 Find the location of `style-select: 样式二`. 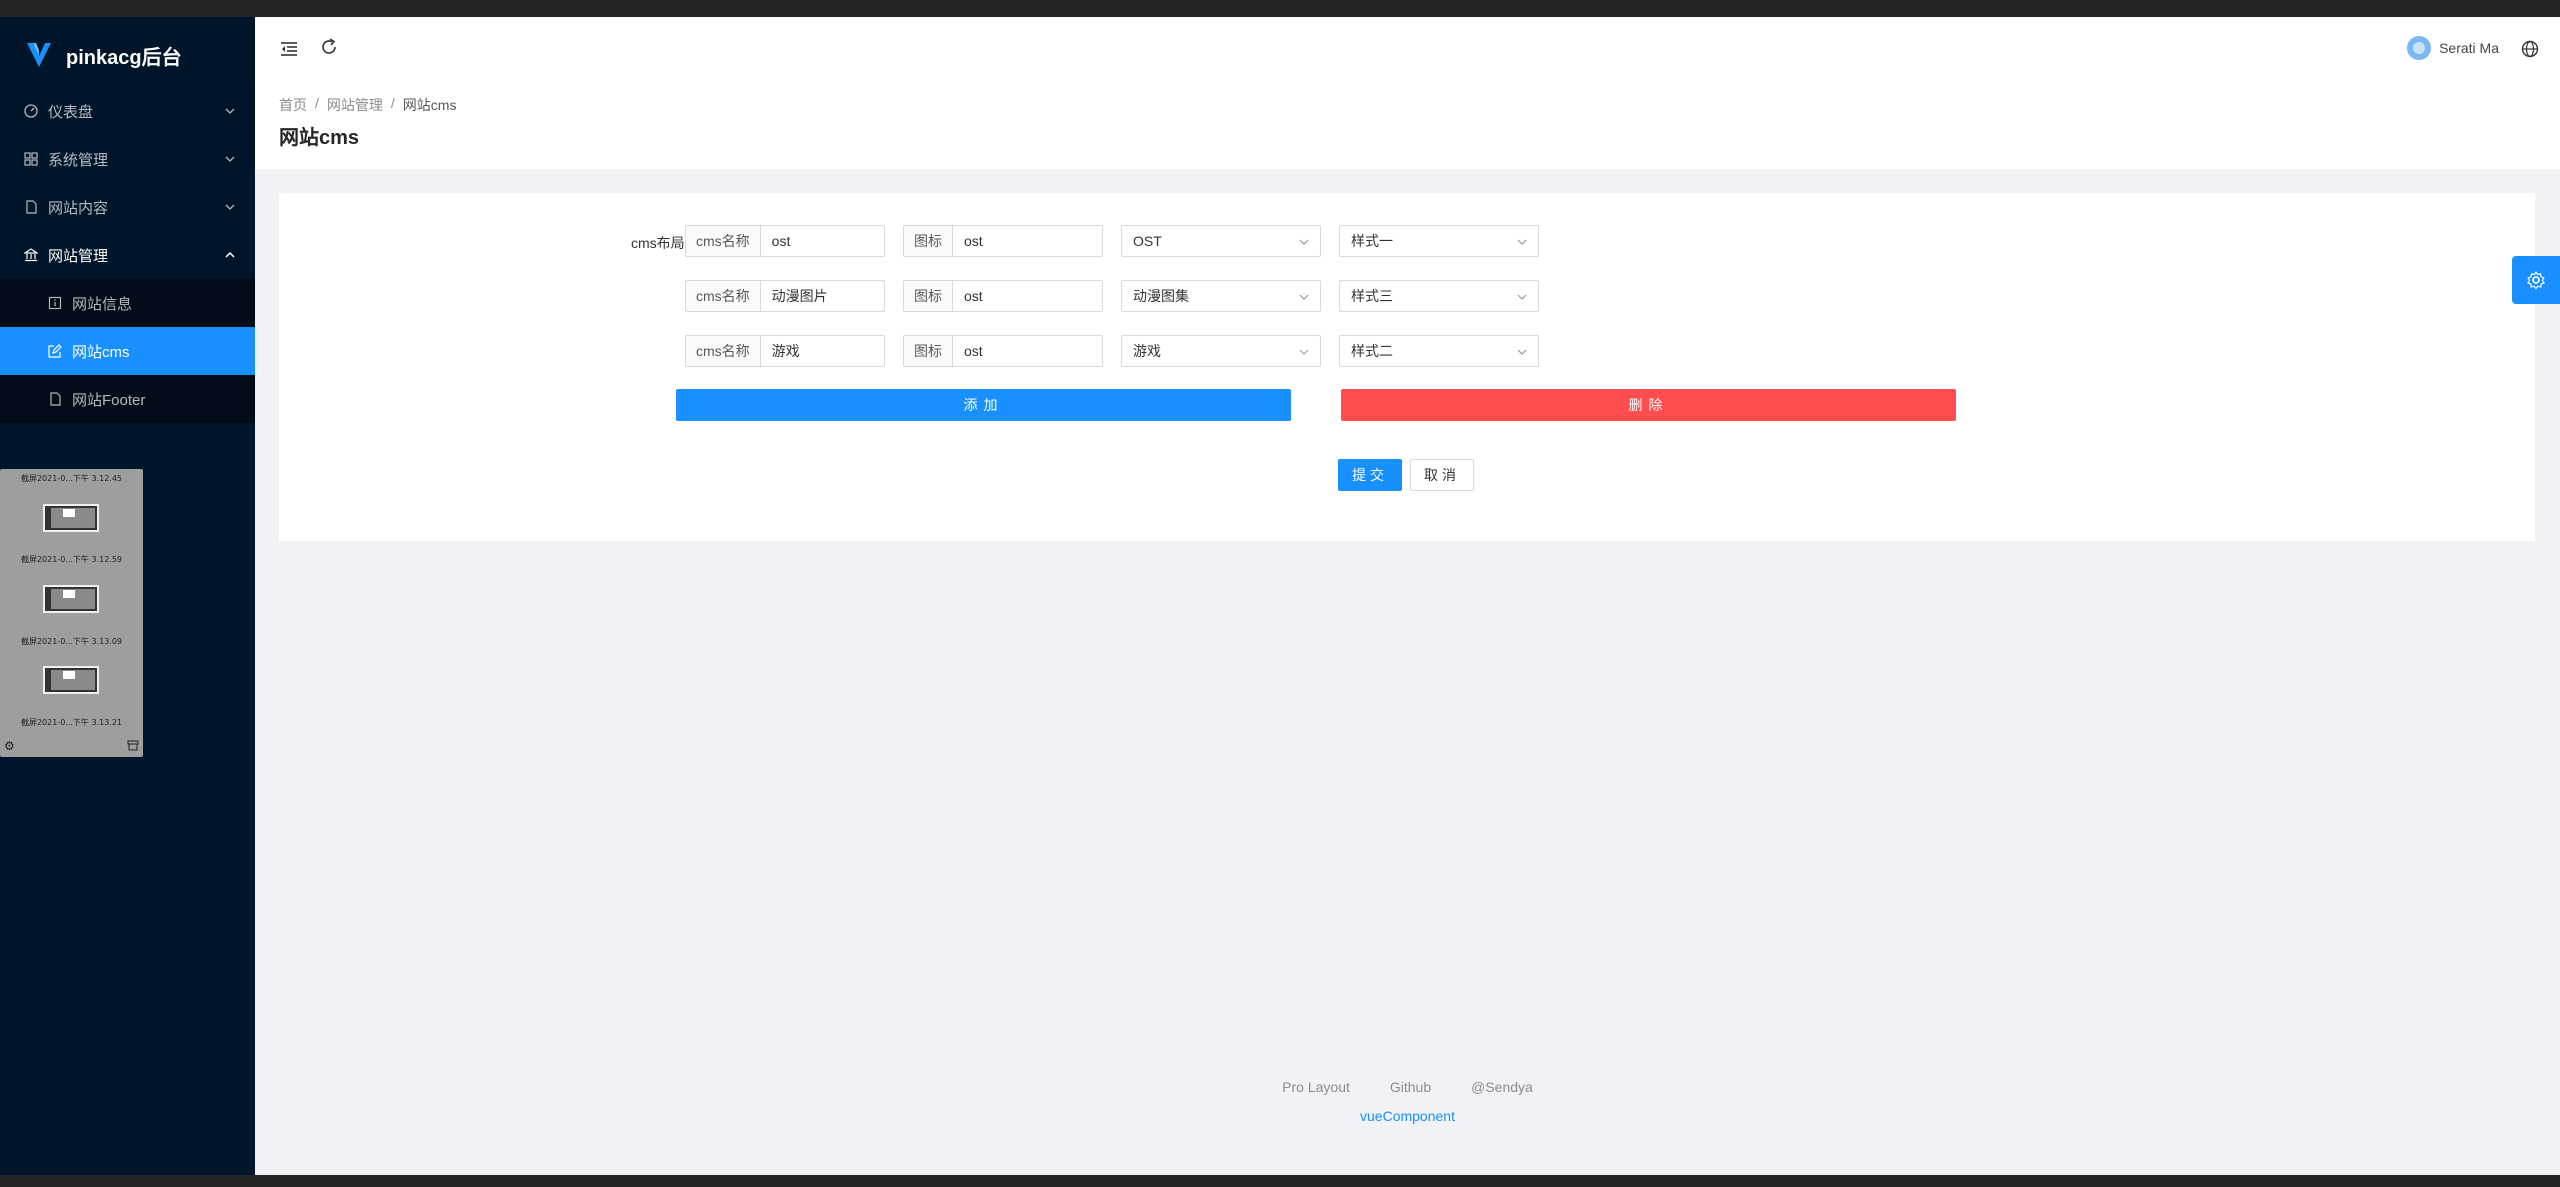

style-select: 样式二 is located at coordinates (1439, 351).